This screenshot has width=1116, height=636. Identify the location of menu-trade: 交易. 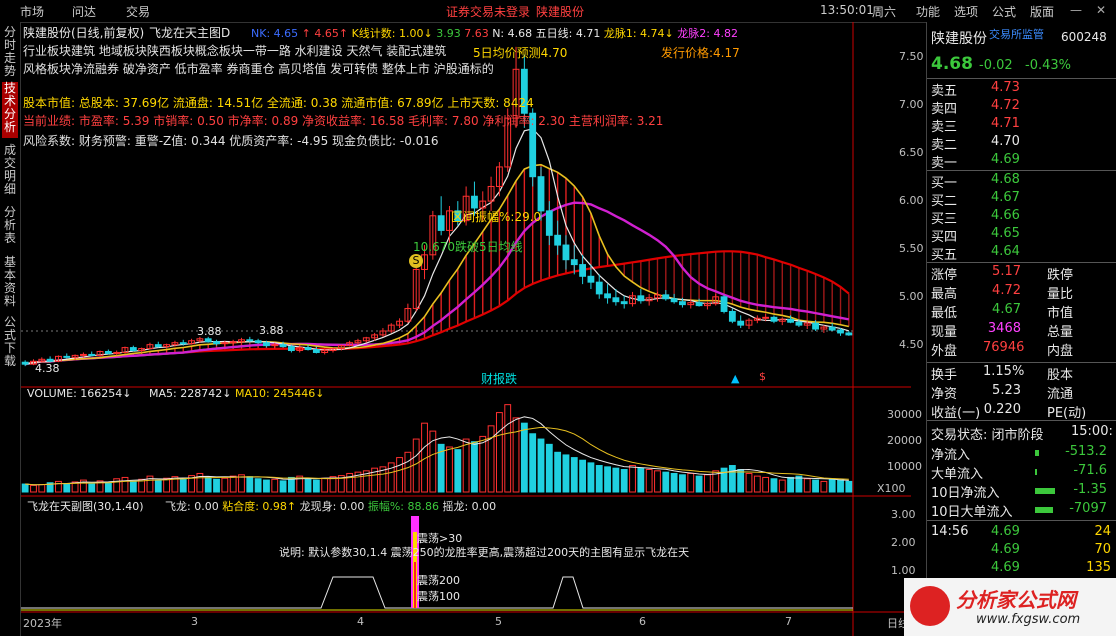
(138, 11).